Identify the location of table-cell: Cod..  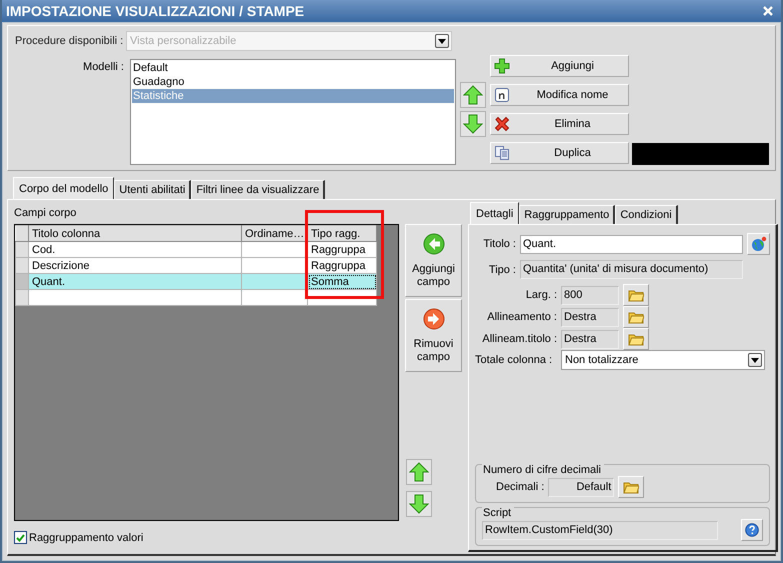
(135, 250).